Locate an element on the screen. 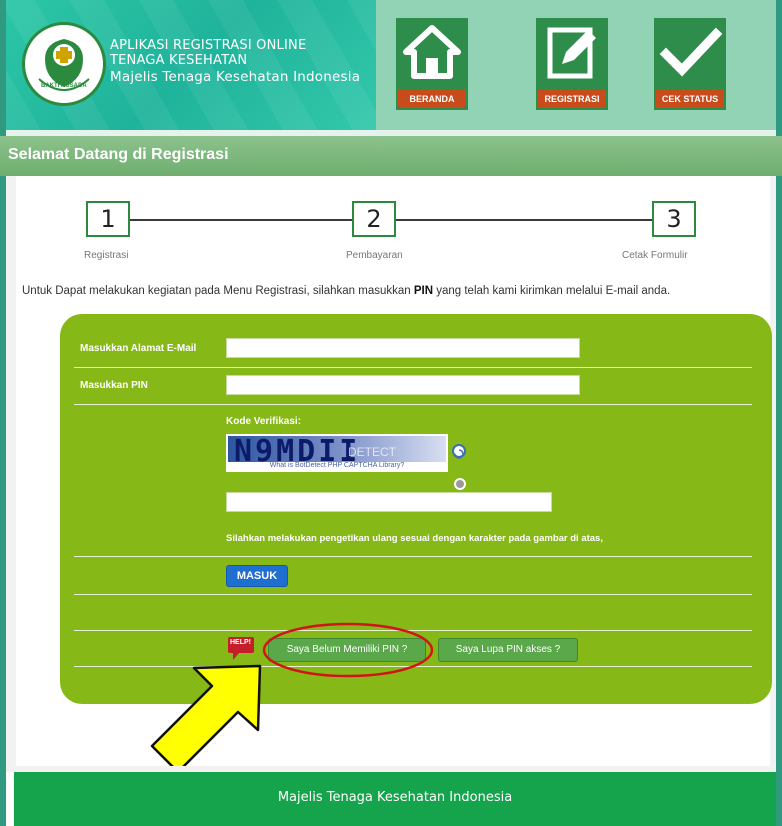  site-footer: Majelis Tenaga Kesehatan Indonesia is located at coordinates (395, 799).